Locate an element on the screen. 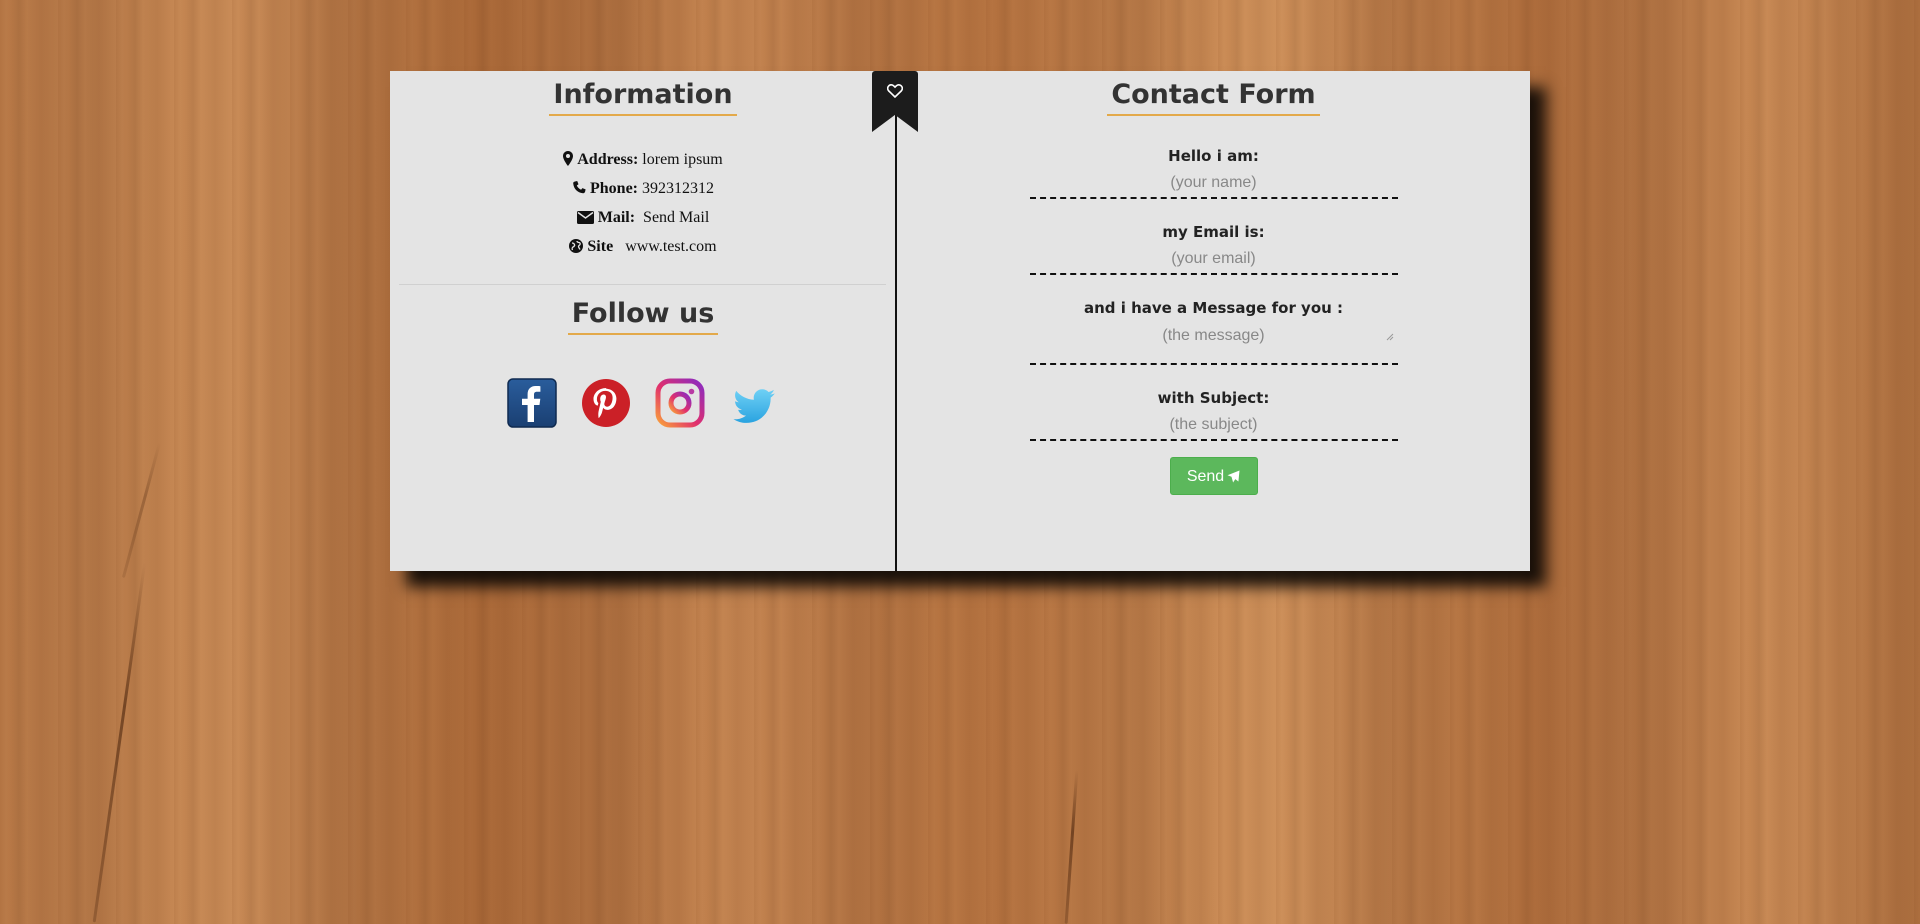 The height and width of the screenshot is (924, 1920). address-value: lorem ipsum is located at coordinates (682, 159).